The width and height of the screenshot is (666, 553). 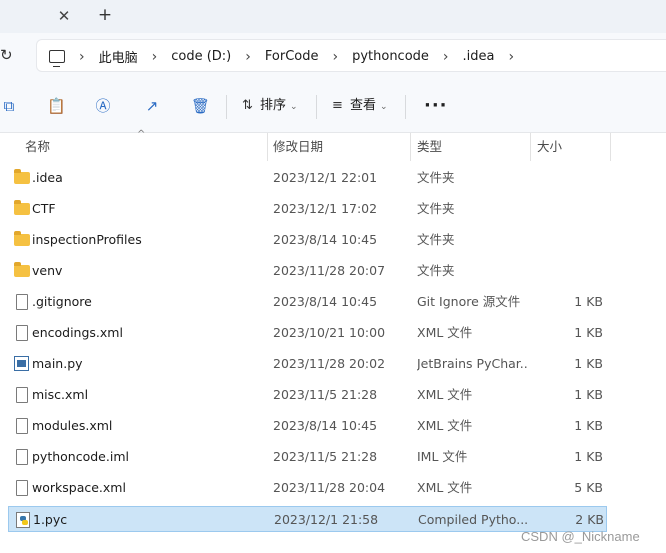 I want to click on table-row: modules.xml 2023/8/14 10:45 XML 文件 1 KB, so click(x=307, y=426).